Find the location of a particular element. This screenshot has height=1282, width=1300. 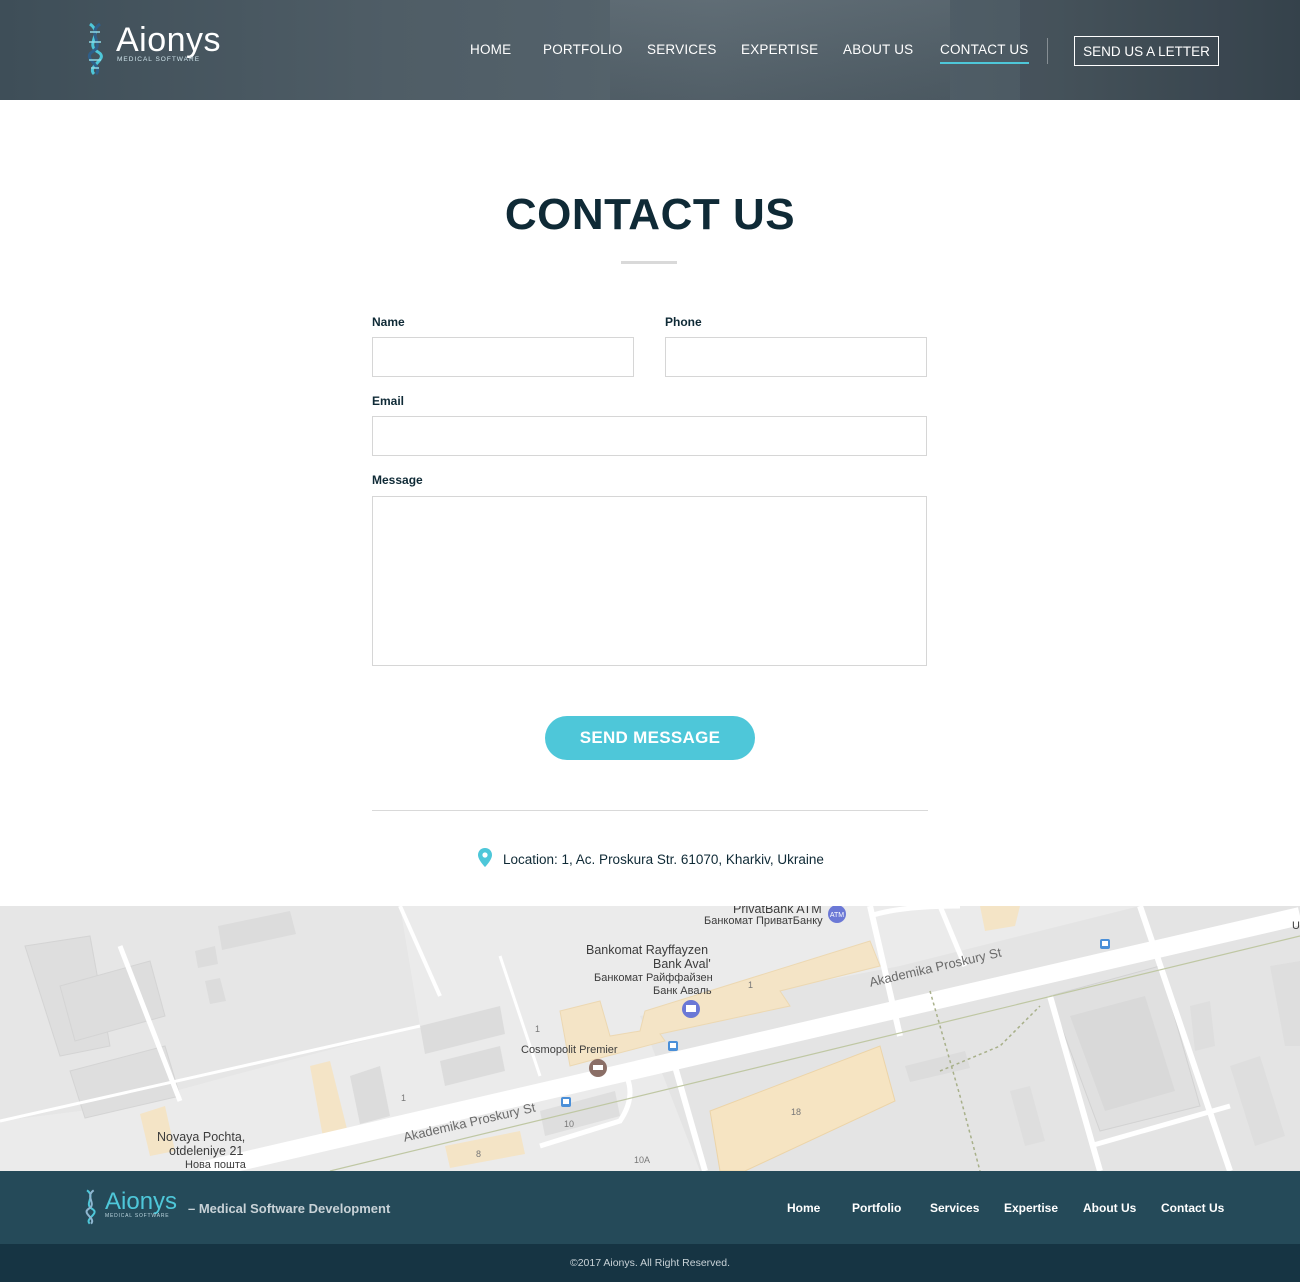

nav-about-us: ABOUT US is located at coordinates (878, 49).